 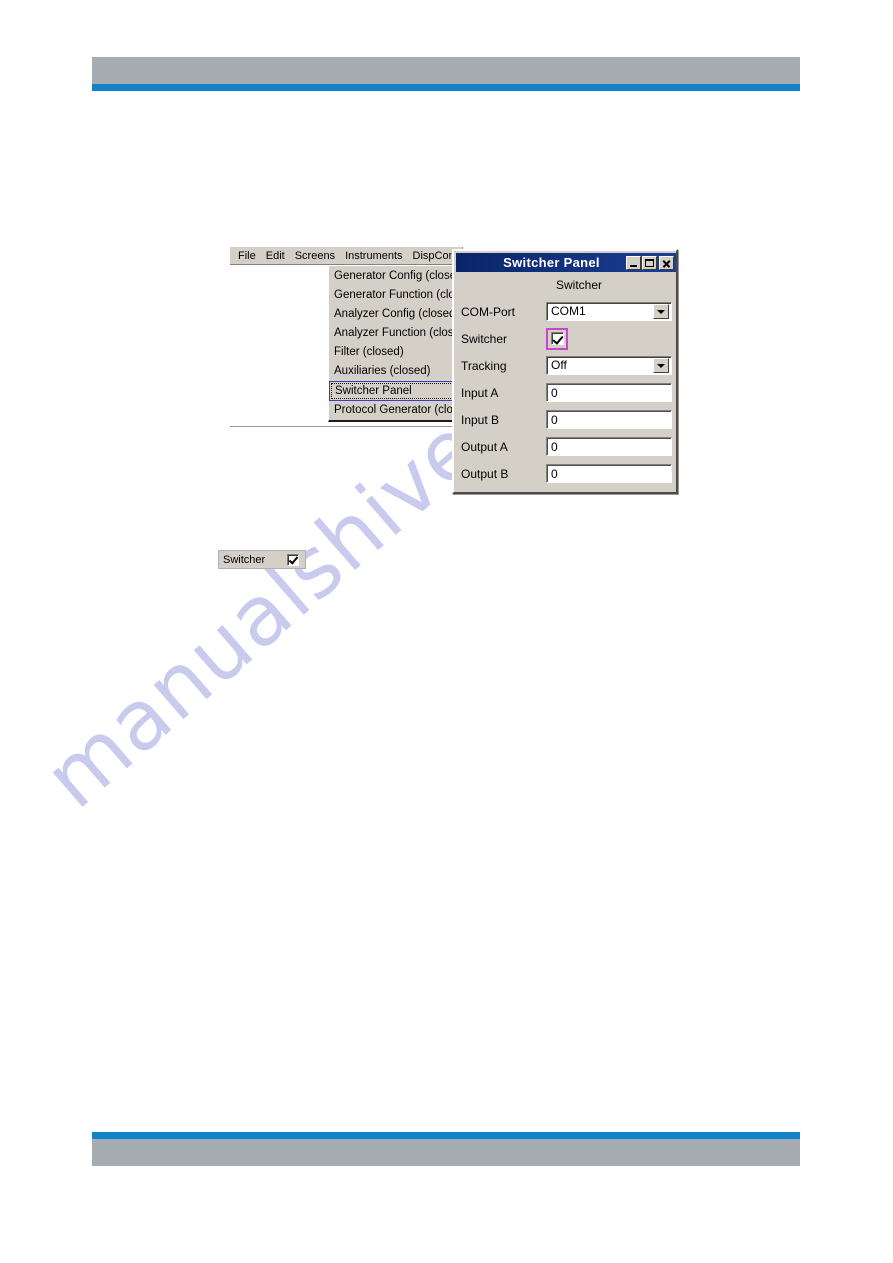 What do you see at coordinates (275, 256) in the screenshot?
I see `menubar-item-edit: Edit` at bounding box center [275, 256].